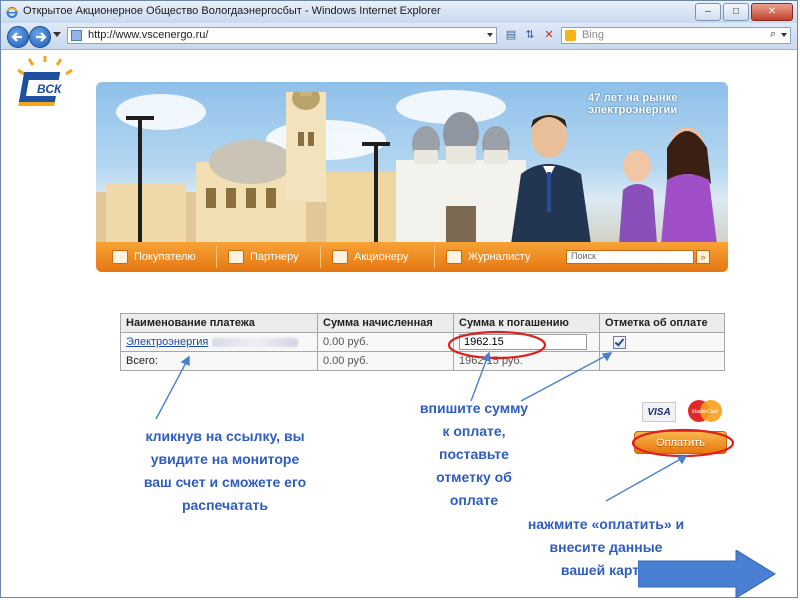 The image size is (800, 600). What do you see at coordinates (474, 477) in the screenshot?
I see `annotation-line: отметку об` at bounding box center [474, 477].